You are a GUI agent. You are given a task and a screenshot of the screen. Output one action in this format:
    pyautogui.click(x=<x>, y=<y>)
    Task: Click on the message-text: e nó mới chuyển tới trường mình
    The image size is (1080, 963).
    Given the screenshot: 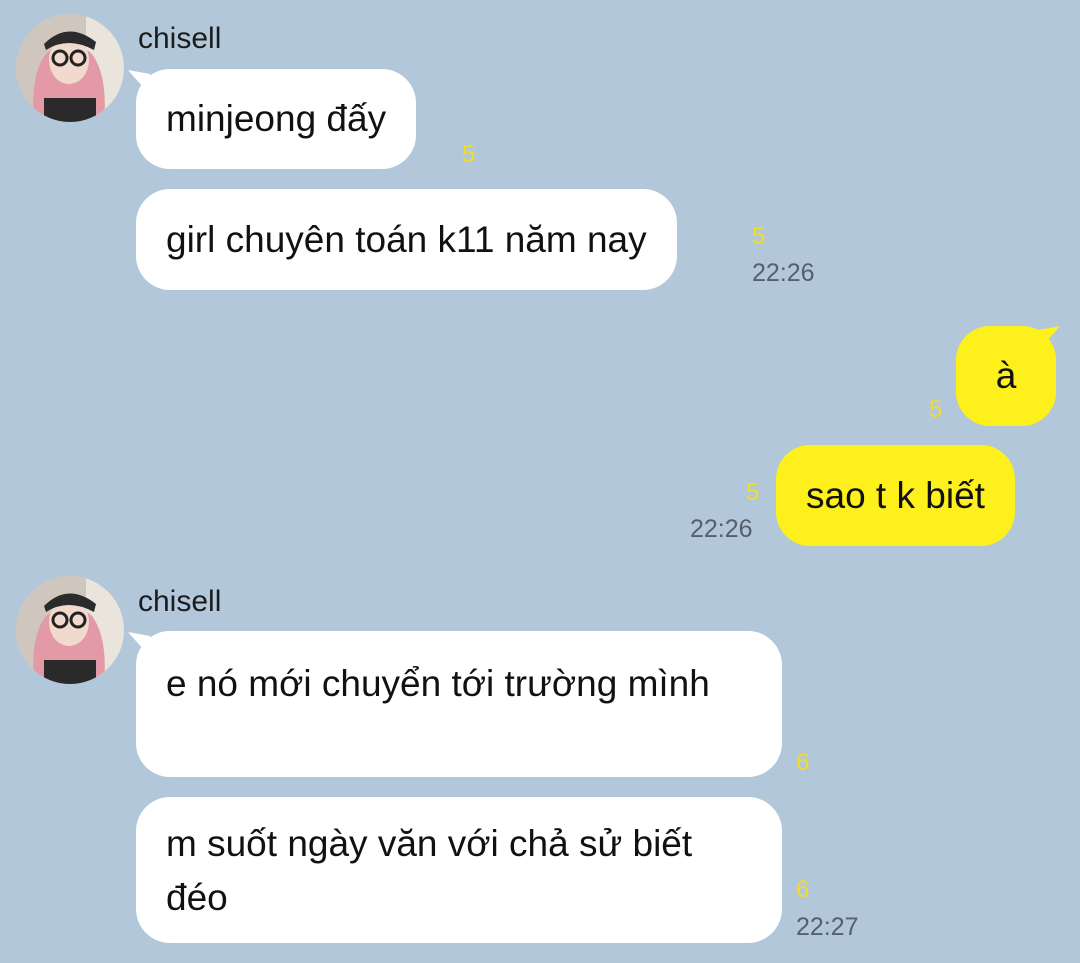 What is the action you would take?
    pyautogui.click(x=438, y=683)
    